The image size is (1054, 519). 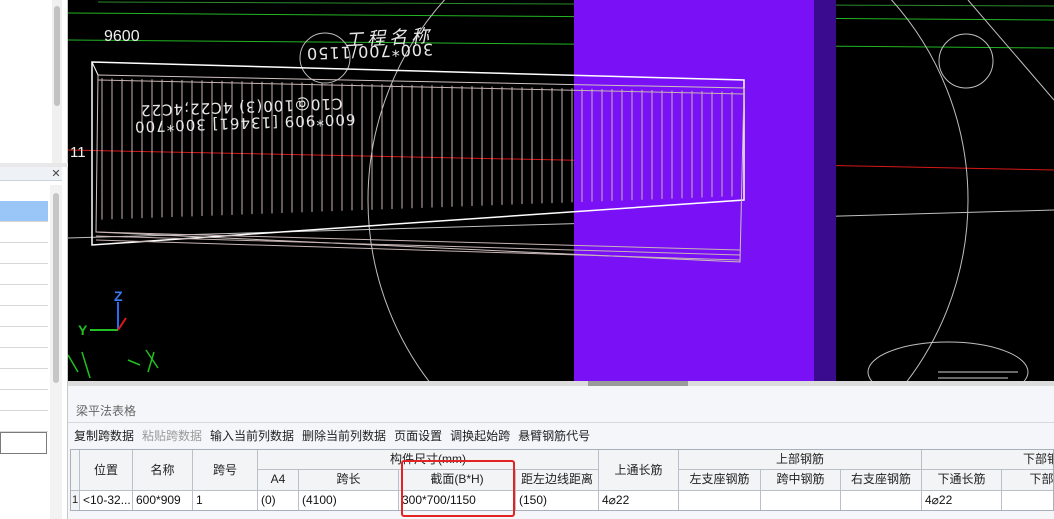 I want to click on red-axis-line, so click(x=561, y=160).